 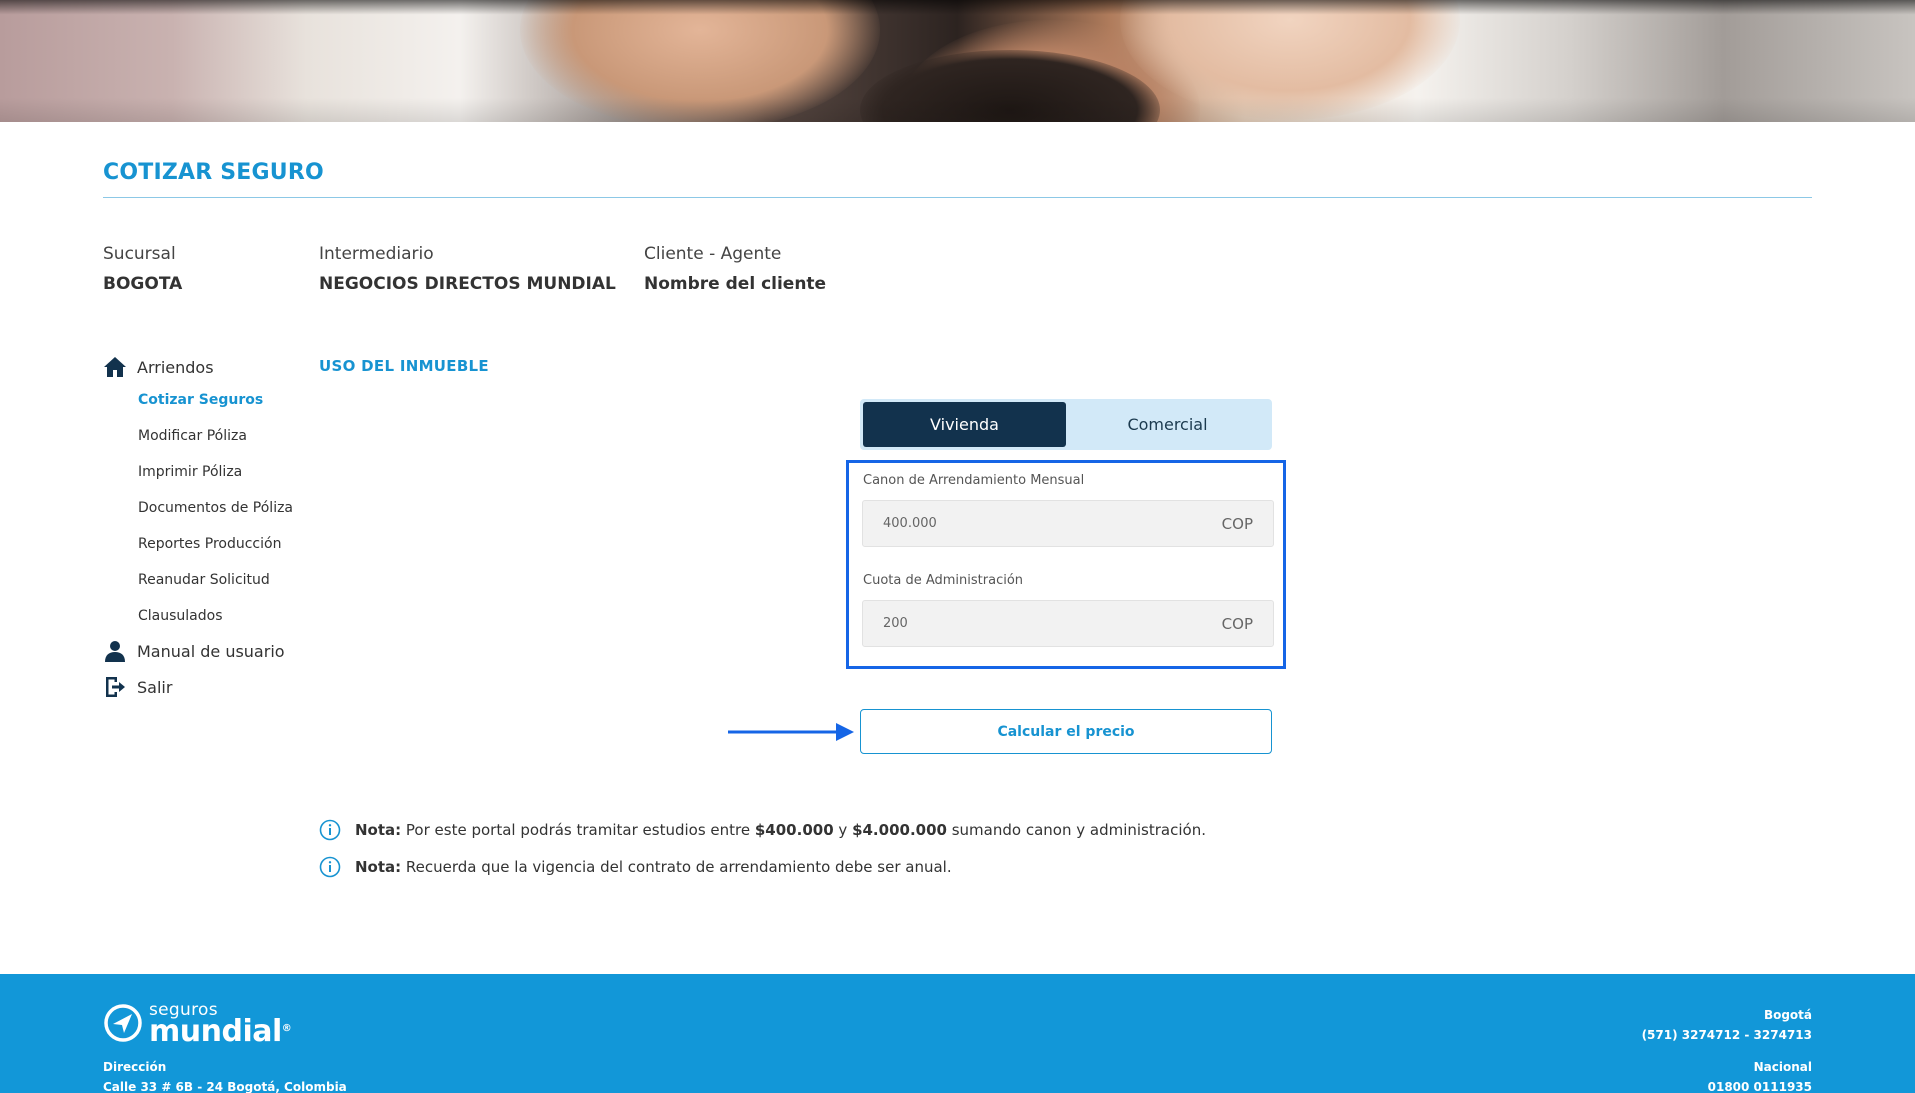 I want to click on sidebar-item-arriendos: Arriendos, so click(x=213, y=367).